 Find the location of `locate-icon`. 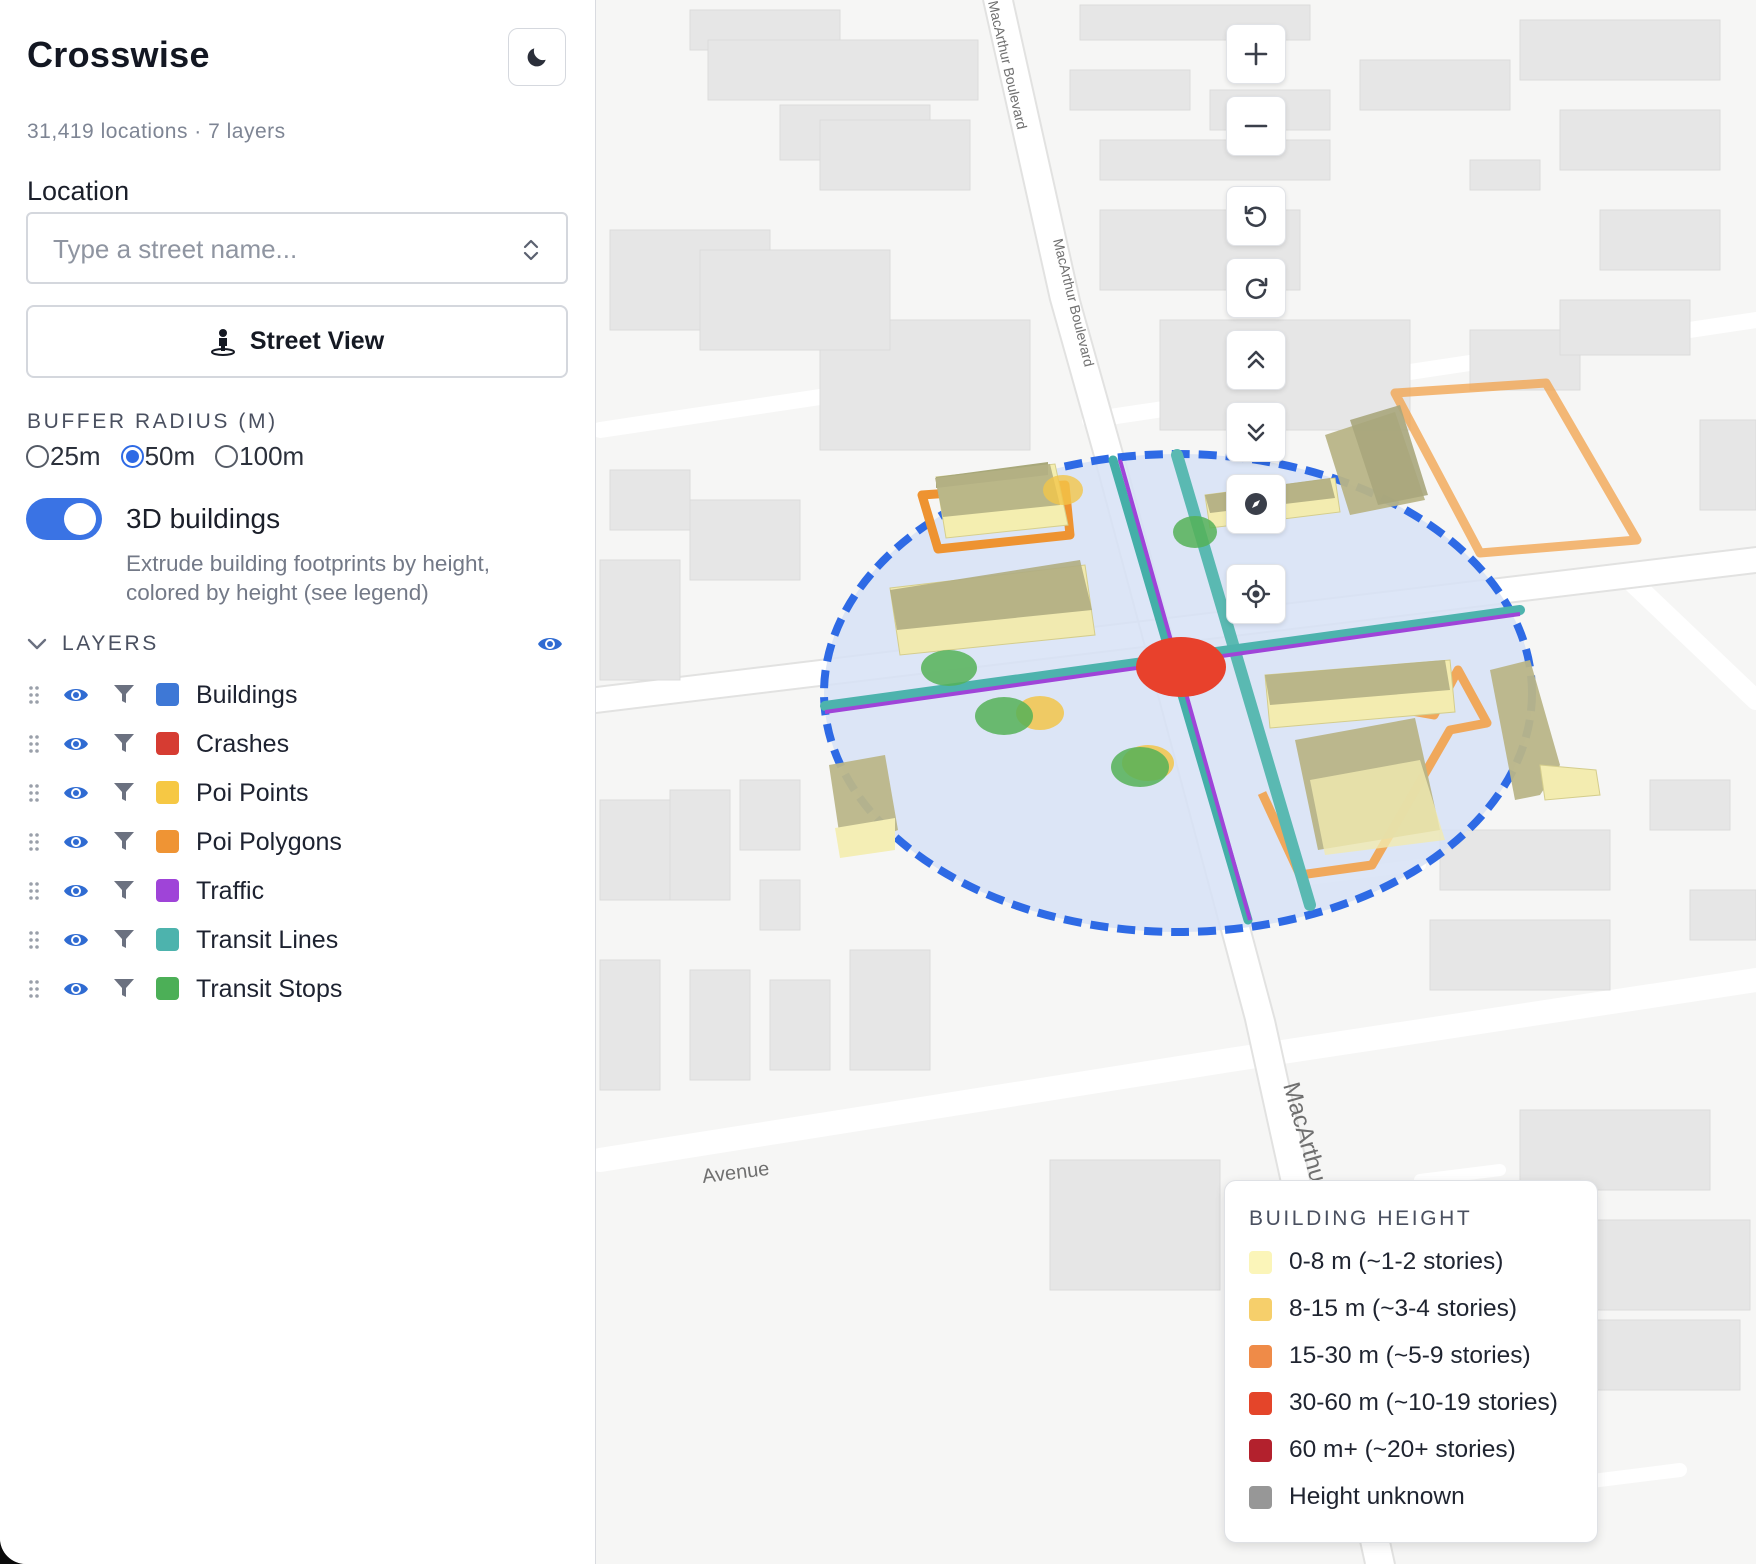

locate-icon is located at coordinates (1256, 594).